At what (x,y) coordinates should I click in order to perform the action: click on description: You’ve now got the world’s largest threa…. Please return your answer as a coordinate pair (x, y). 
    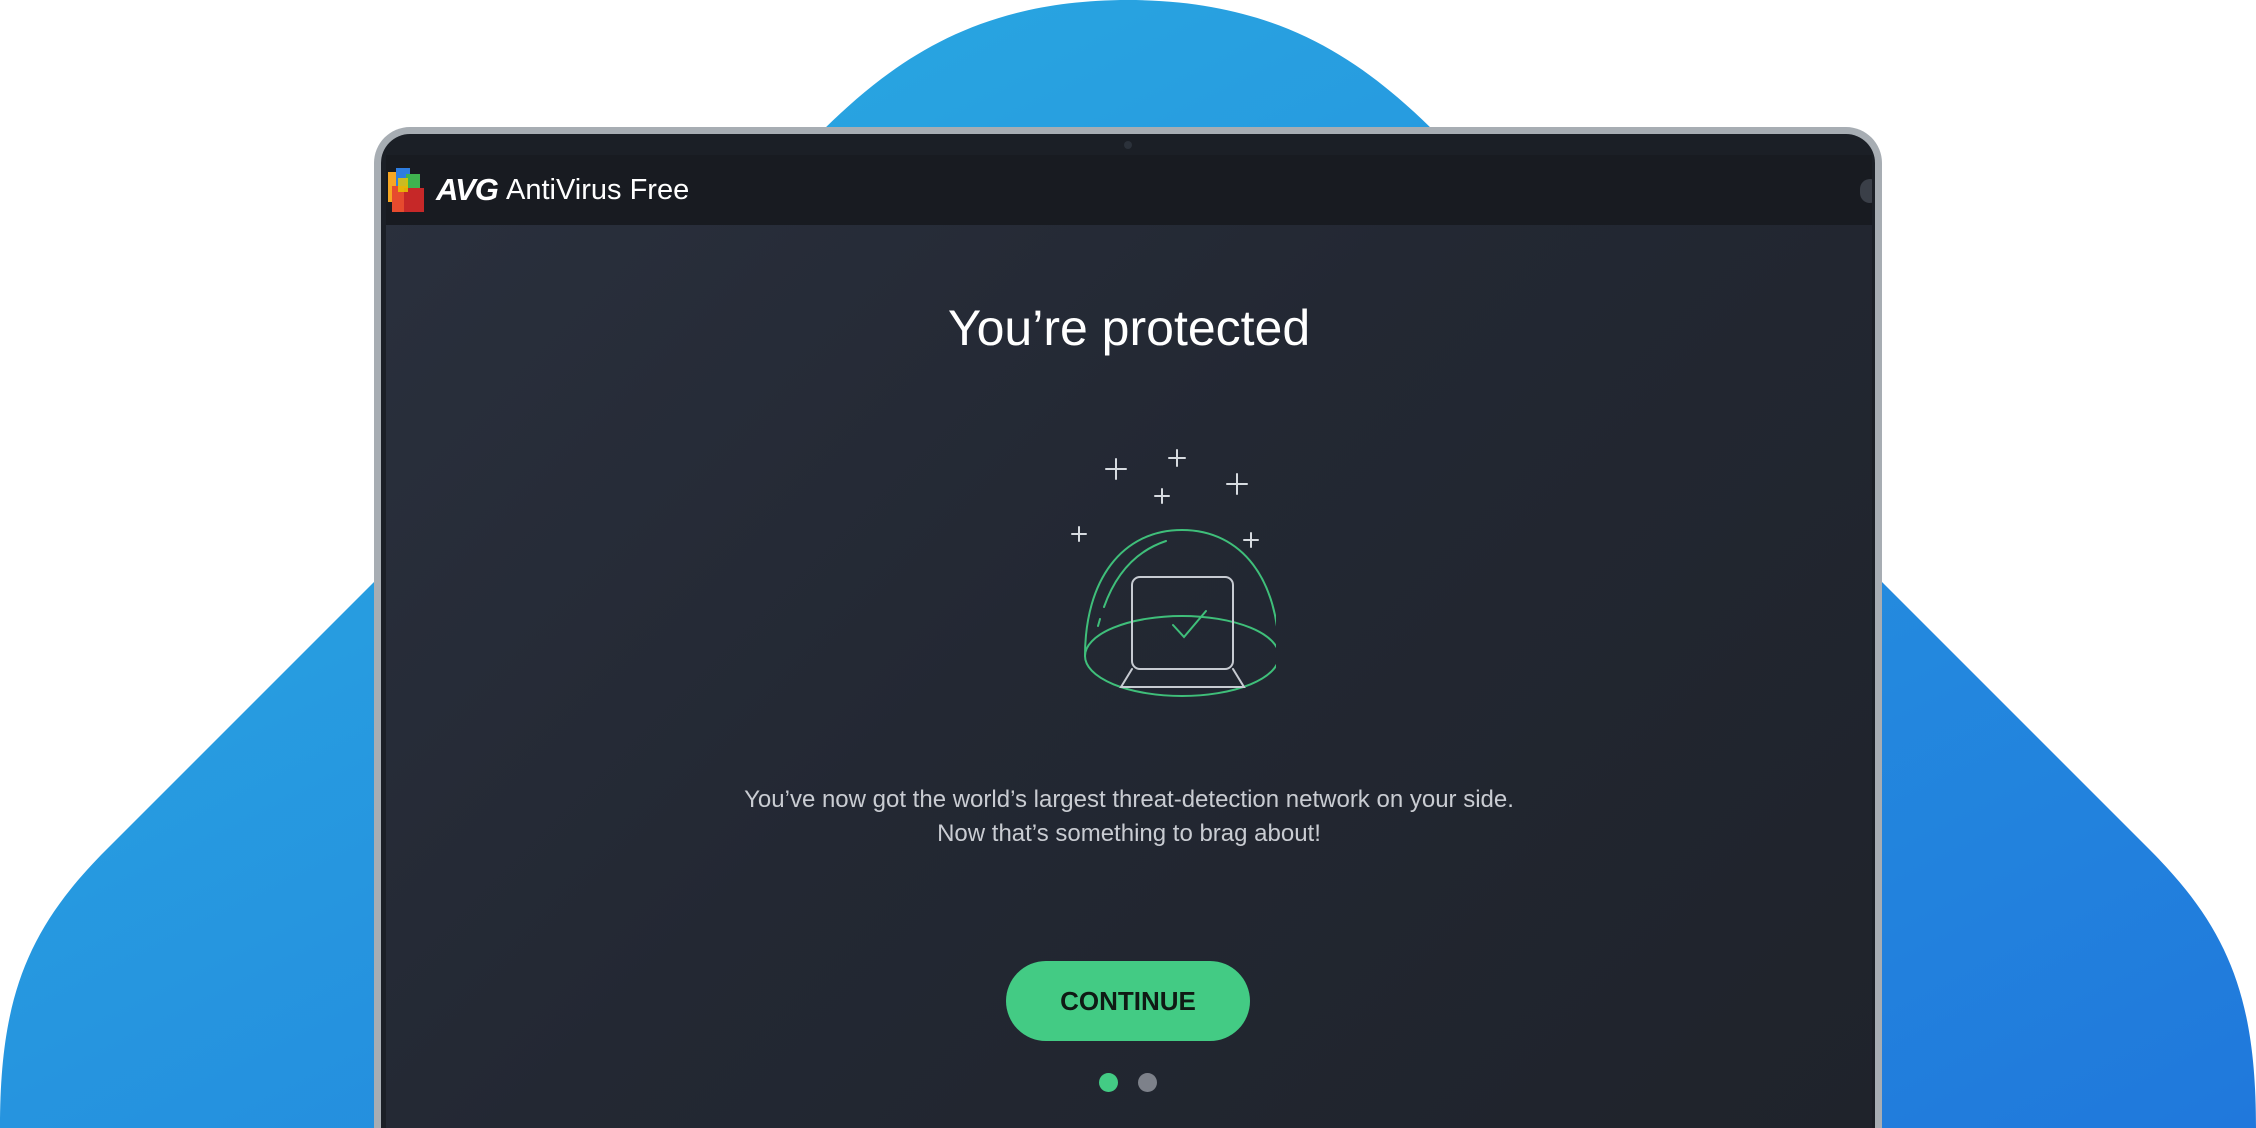
    Looking at the image, I should click on (1129, 817).